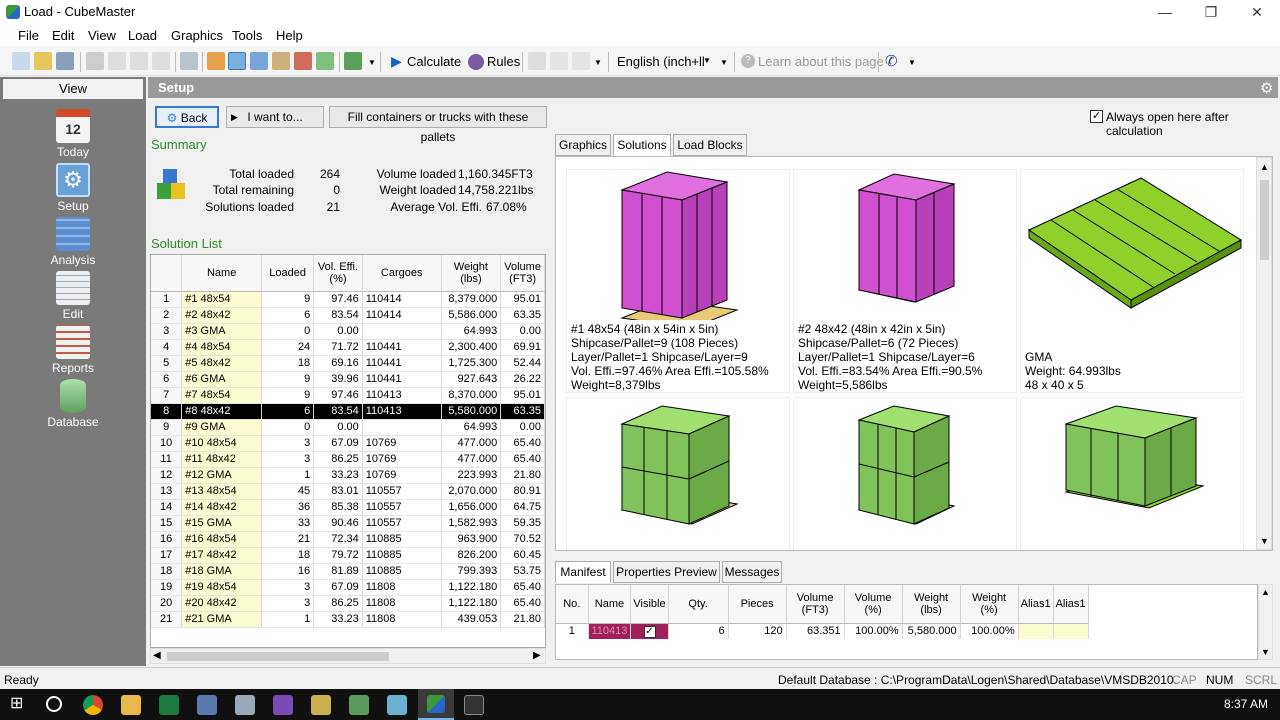 This screenshot has height=720, width=1280. I want to click on nav-item-analysis: Analysis, so click(73, 244).